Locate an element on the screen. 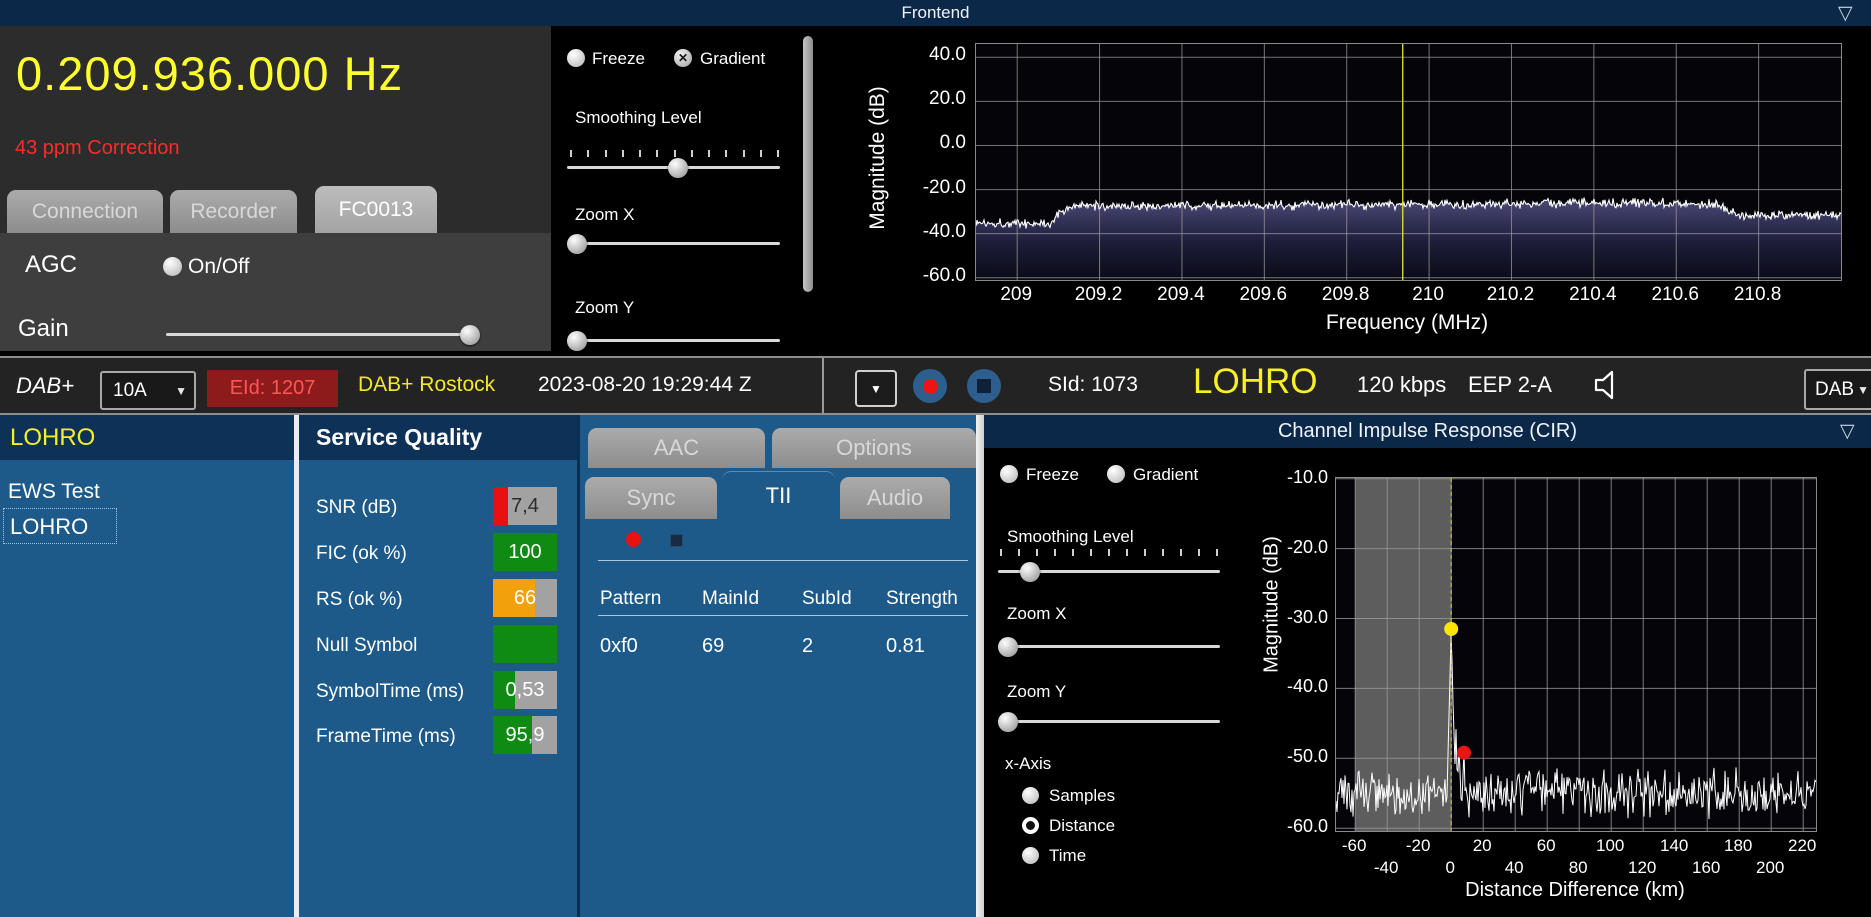 This screenshot has height=917, width=1871. cir-xtick: 60 is located at coordinates (1546, 845).